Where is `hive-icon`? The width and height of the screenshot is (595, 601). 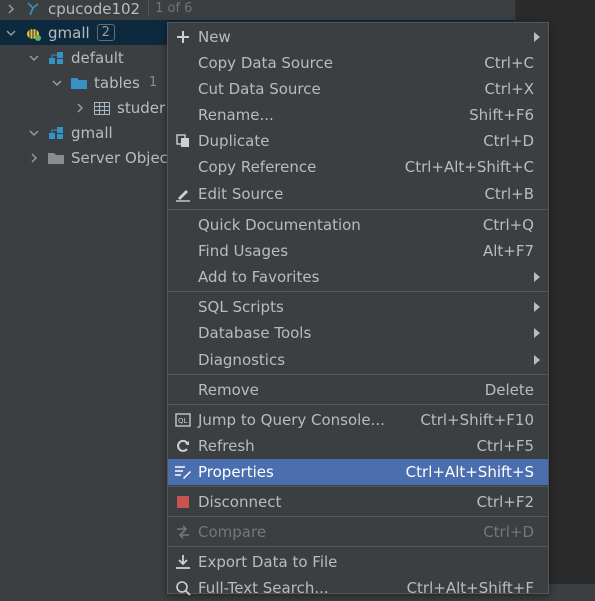
hive-icon is located at coordinates (33, 9).